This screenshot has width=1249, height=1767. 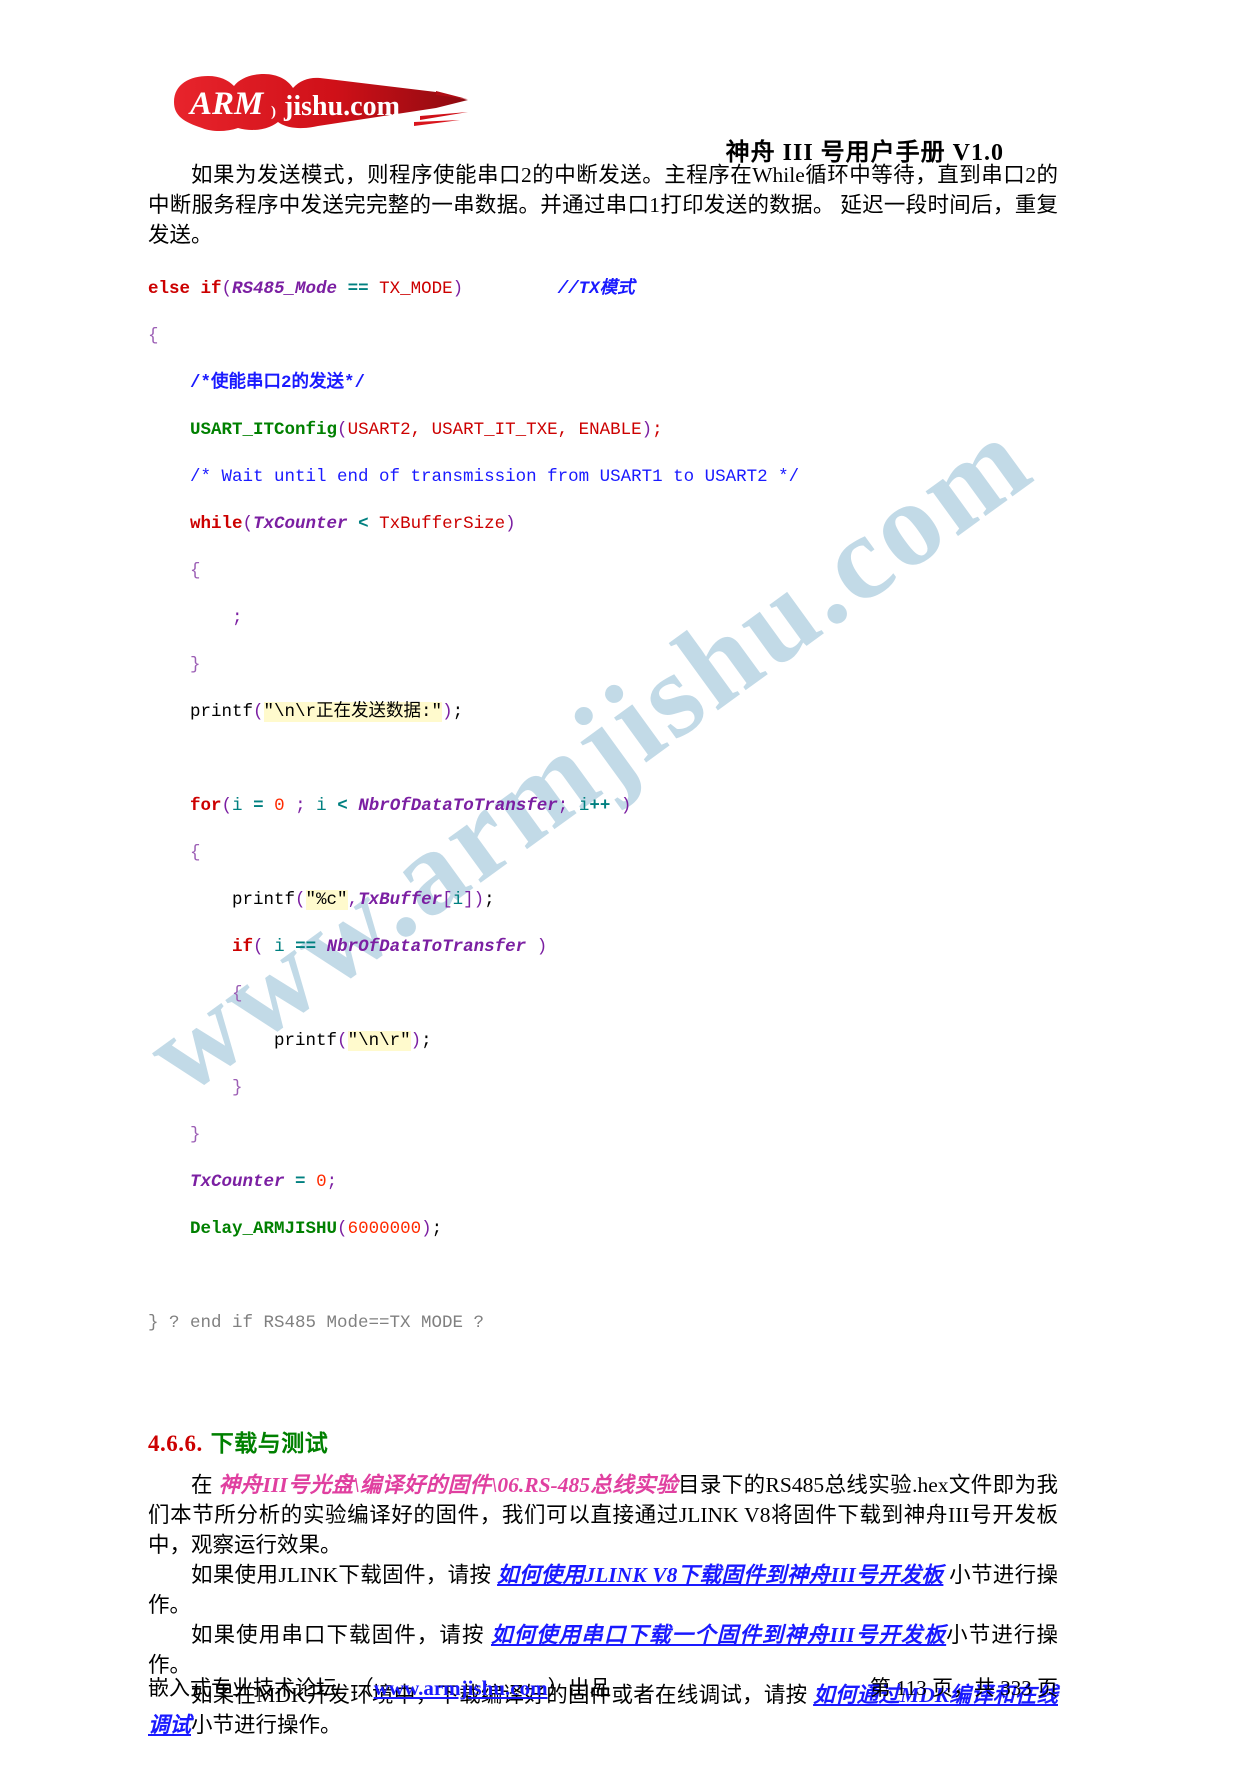 I want to click on para1-prefix: 在, so click(x=205, y=1485).